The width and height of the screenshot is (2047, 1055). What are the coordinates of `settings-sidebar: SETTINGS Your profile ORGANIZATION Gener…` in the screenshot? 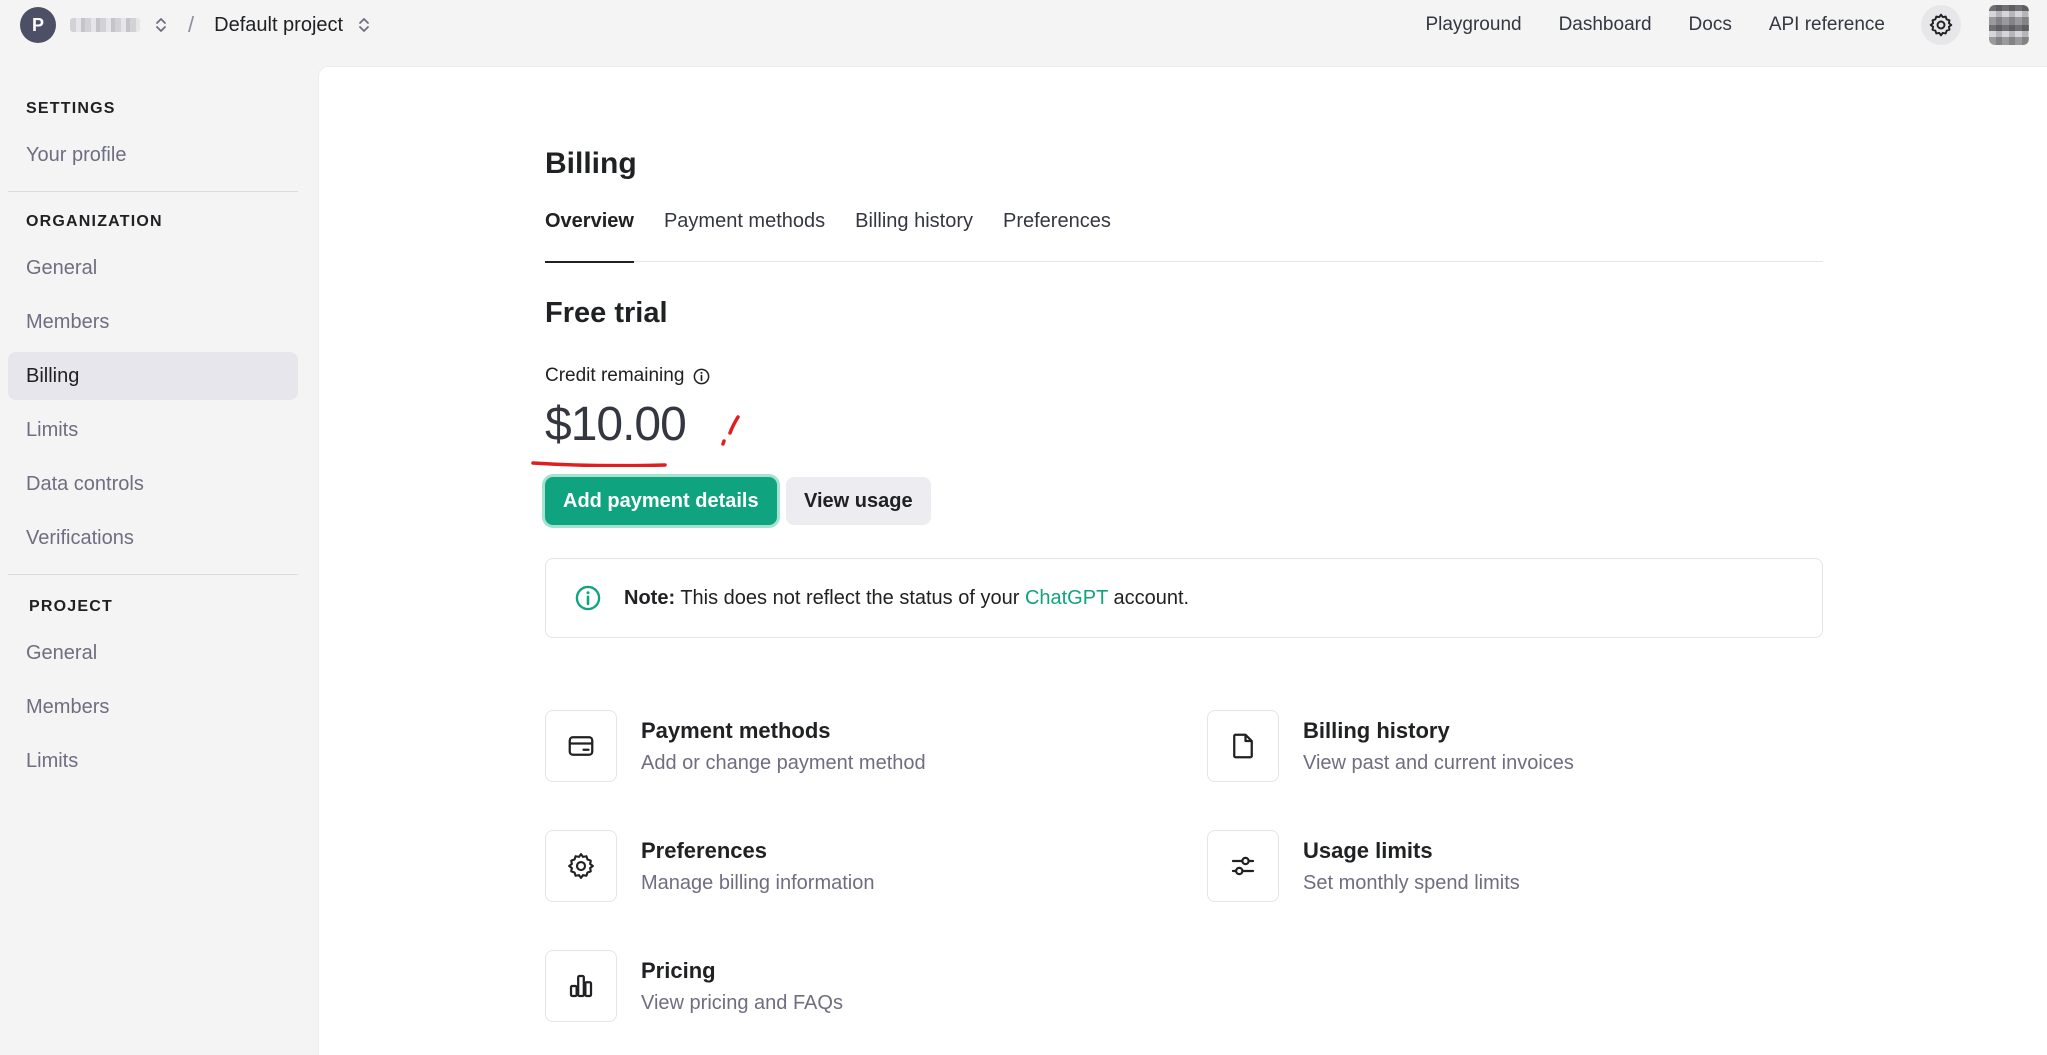 It's located at (159, 552).